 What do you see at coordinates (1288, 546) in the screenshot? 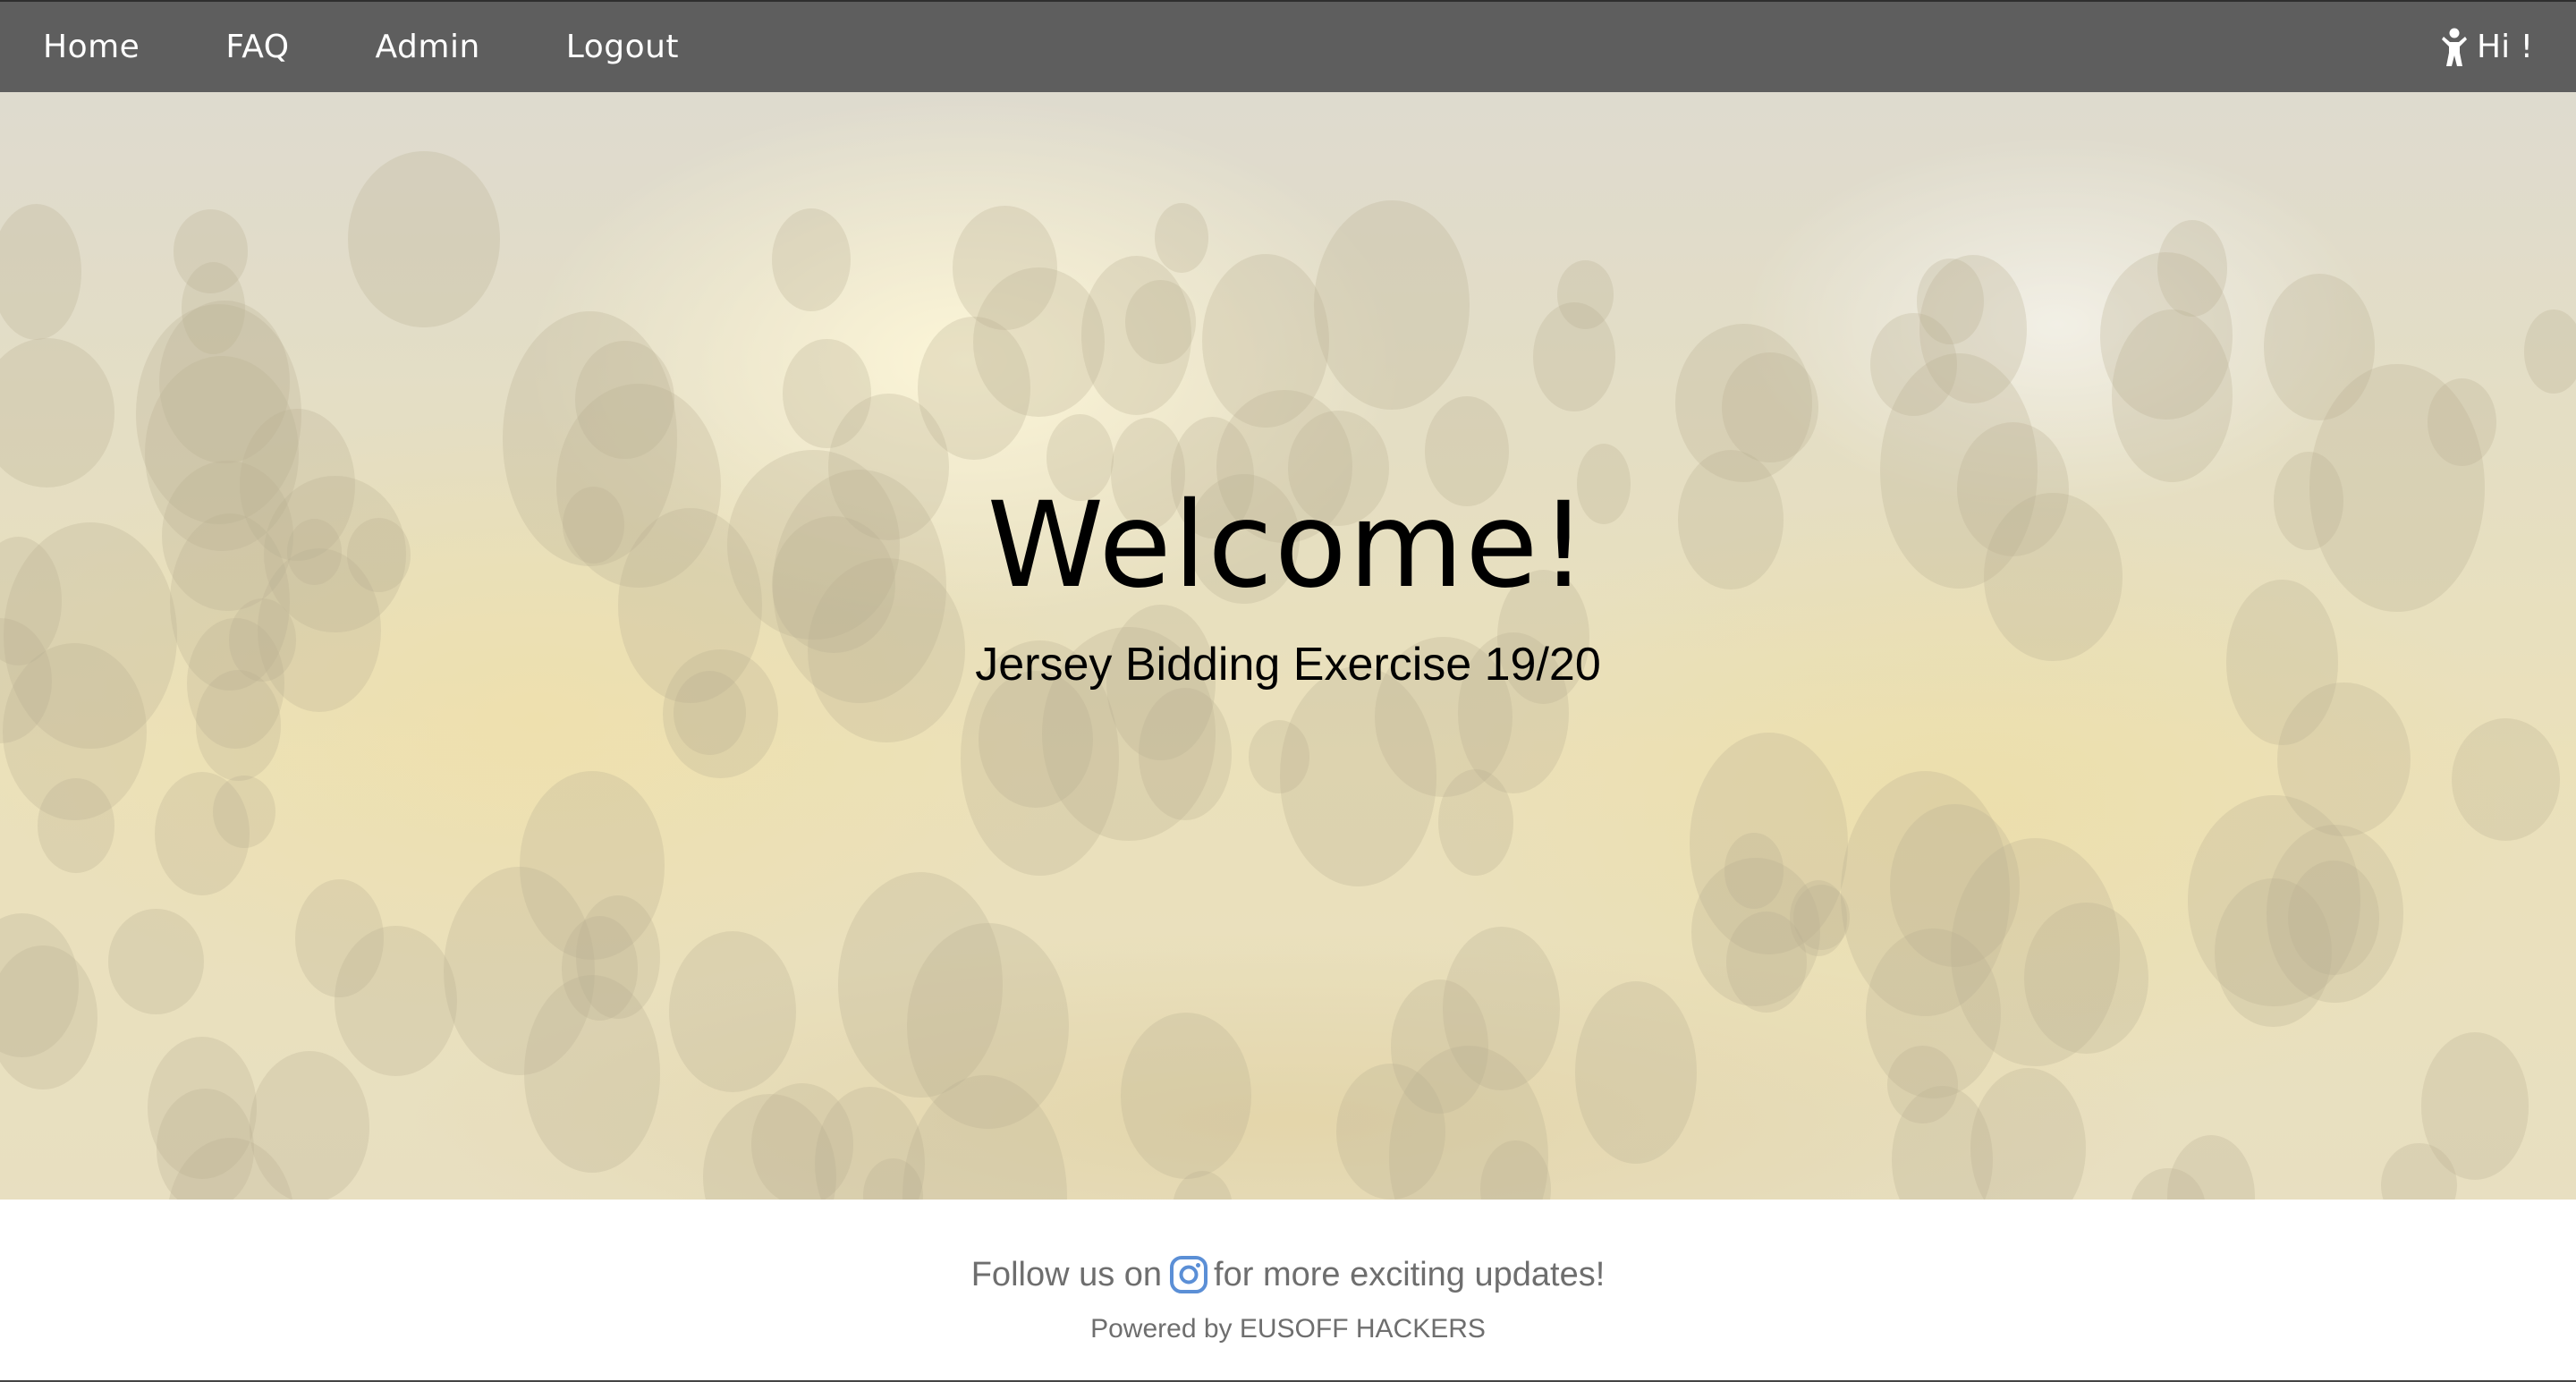
I see `hero-title: Welcome!` at bounding box center [1288, 546].